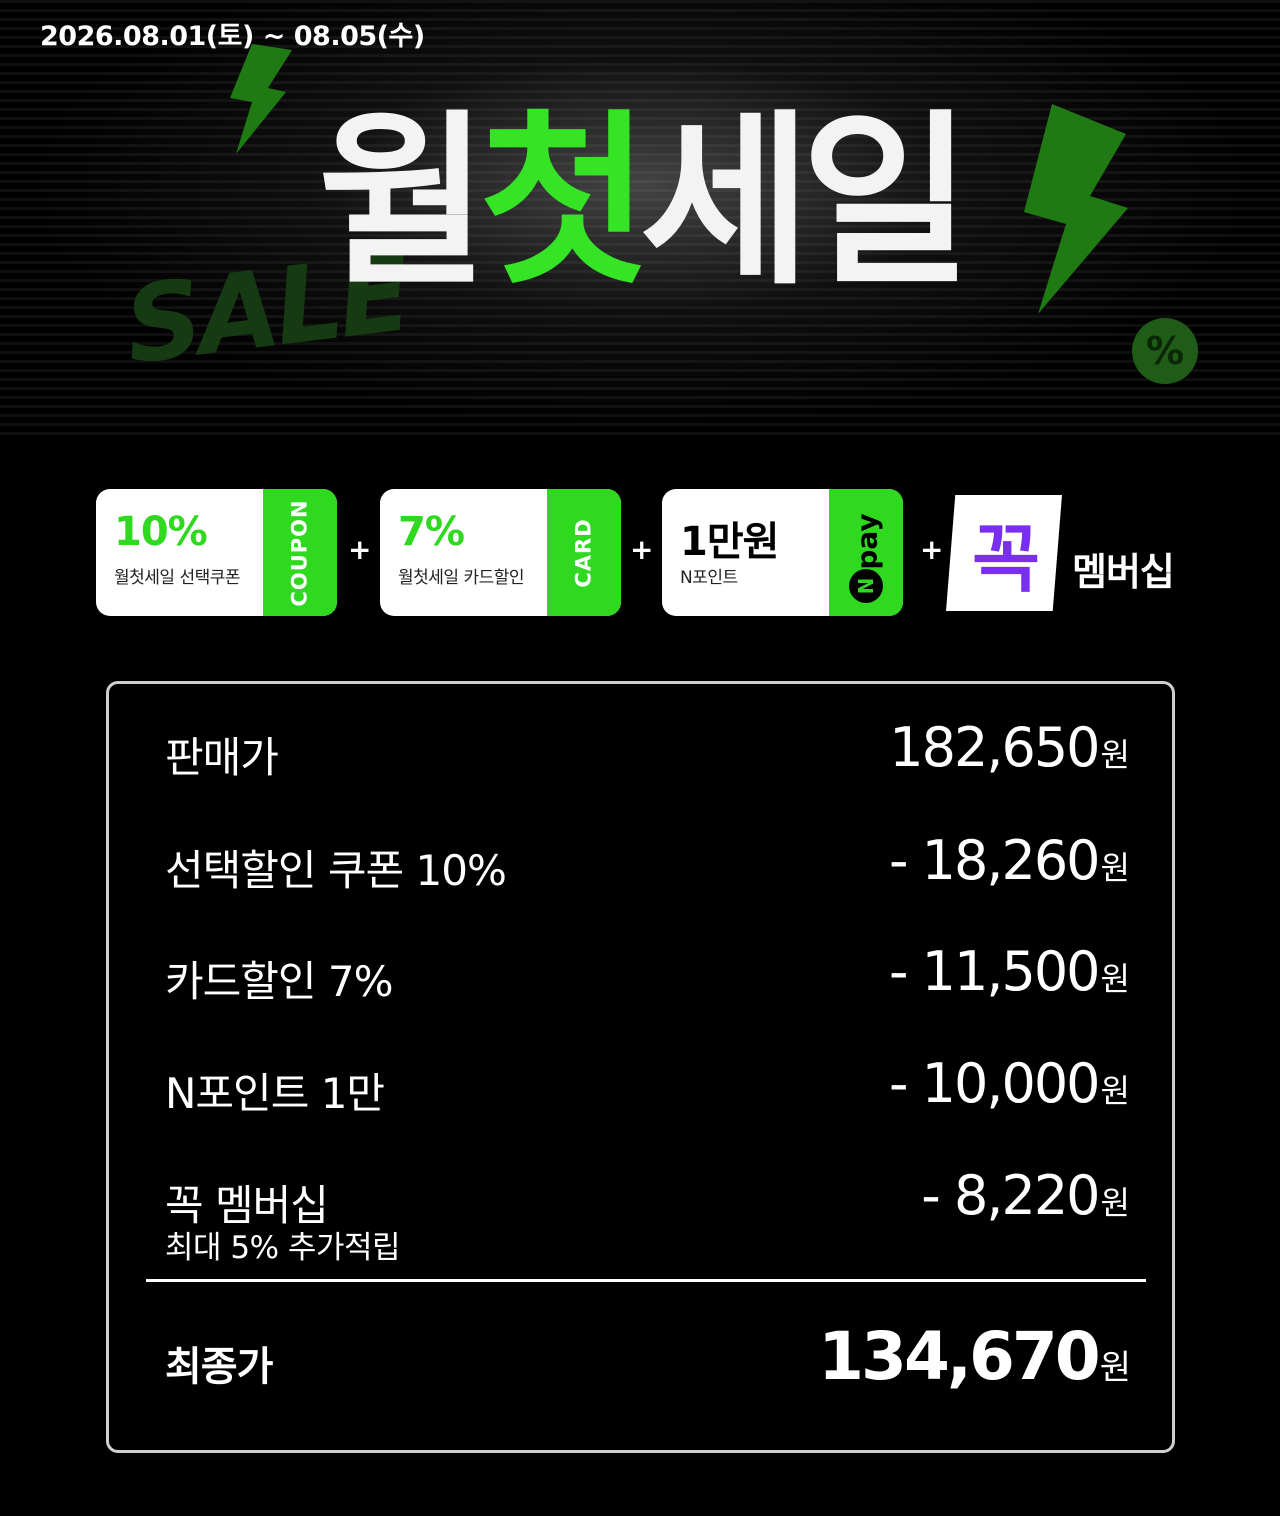  What do you see at coordinates (1165, 351) in the screenshot?
I see `percent-badge-icon: %` at bounding box center [1165, 351].